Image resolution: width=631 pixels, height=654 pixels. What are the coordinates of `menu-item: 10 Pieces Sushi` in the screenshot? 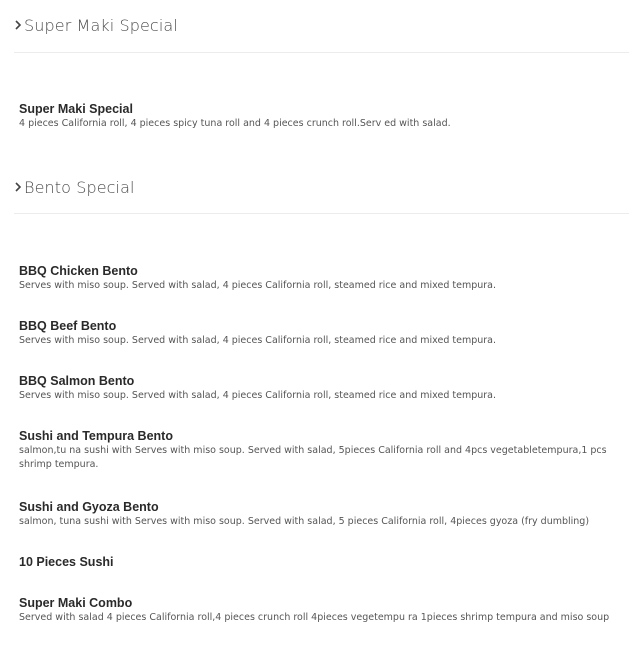 It's located at (319, 562).